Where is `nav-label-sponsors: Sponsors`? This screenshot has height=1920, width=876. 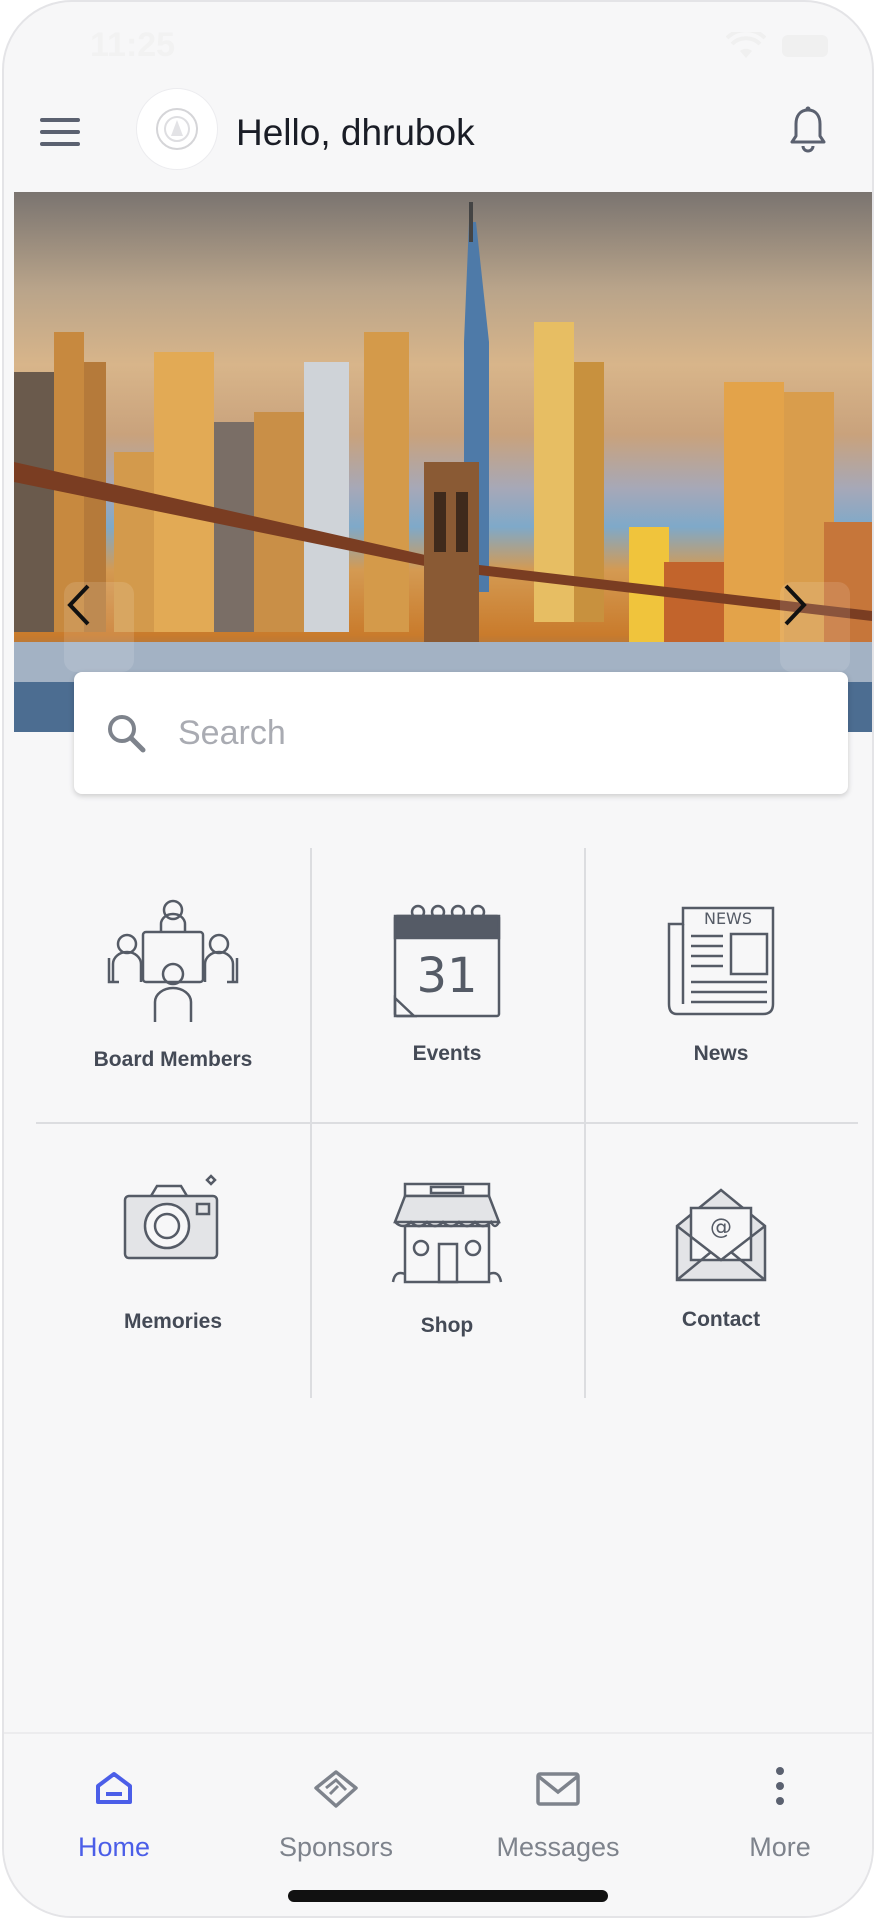
nav-label-sponsors: Sponsors is located at coordinates (336, 1847).